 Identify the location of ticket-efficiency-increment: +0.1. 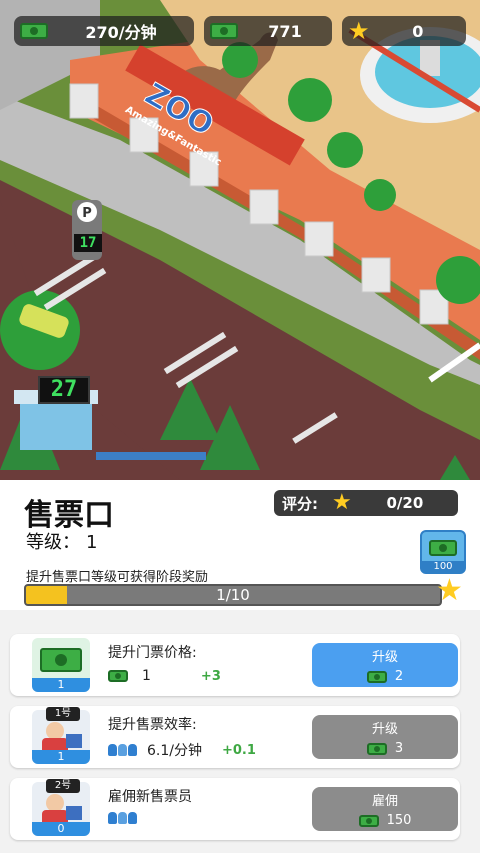
(238, 750).